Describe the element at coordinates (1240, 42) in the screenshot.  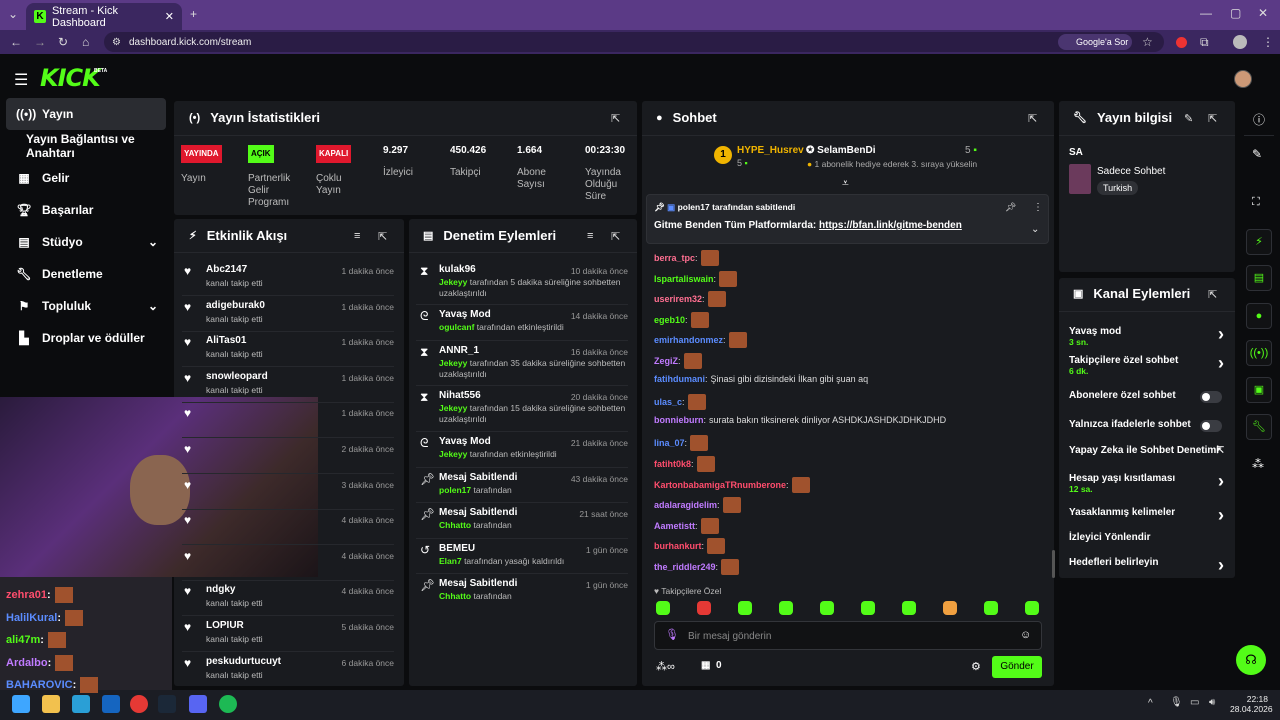
I see `profile-avatar` at that location.